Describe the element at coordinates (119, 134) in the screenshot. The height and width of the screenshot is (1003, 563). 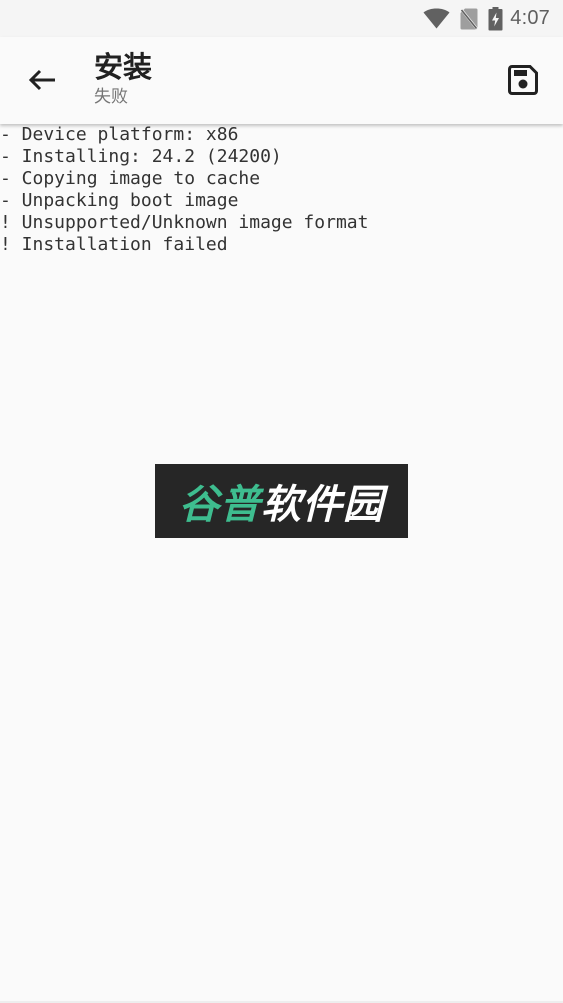
I see `log-line: - Device platform: x86` at that location.